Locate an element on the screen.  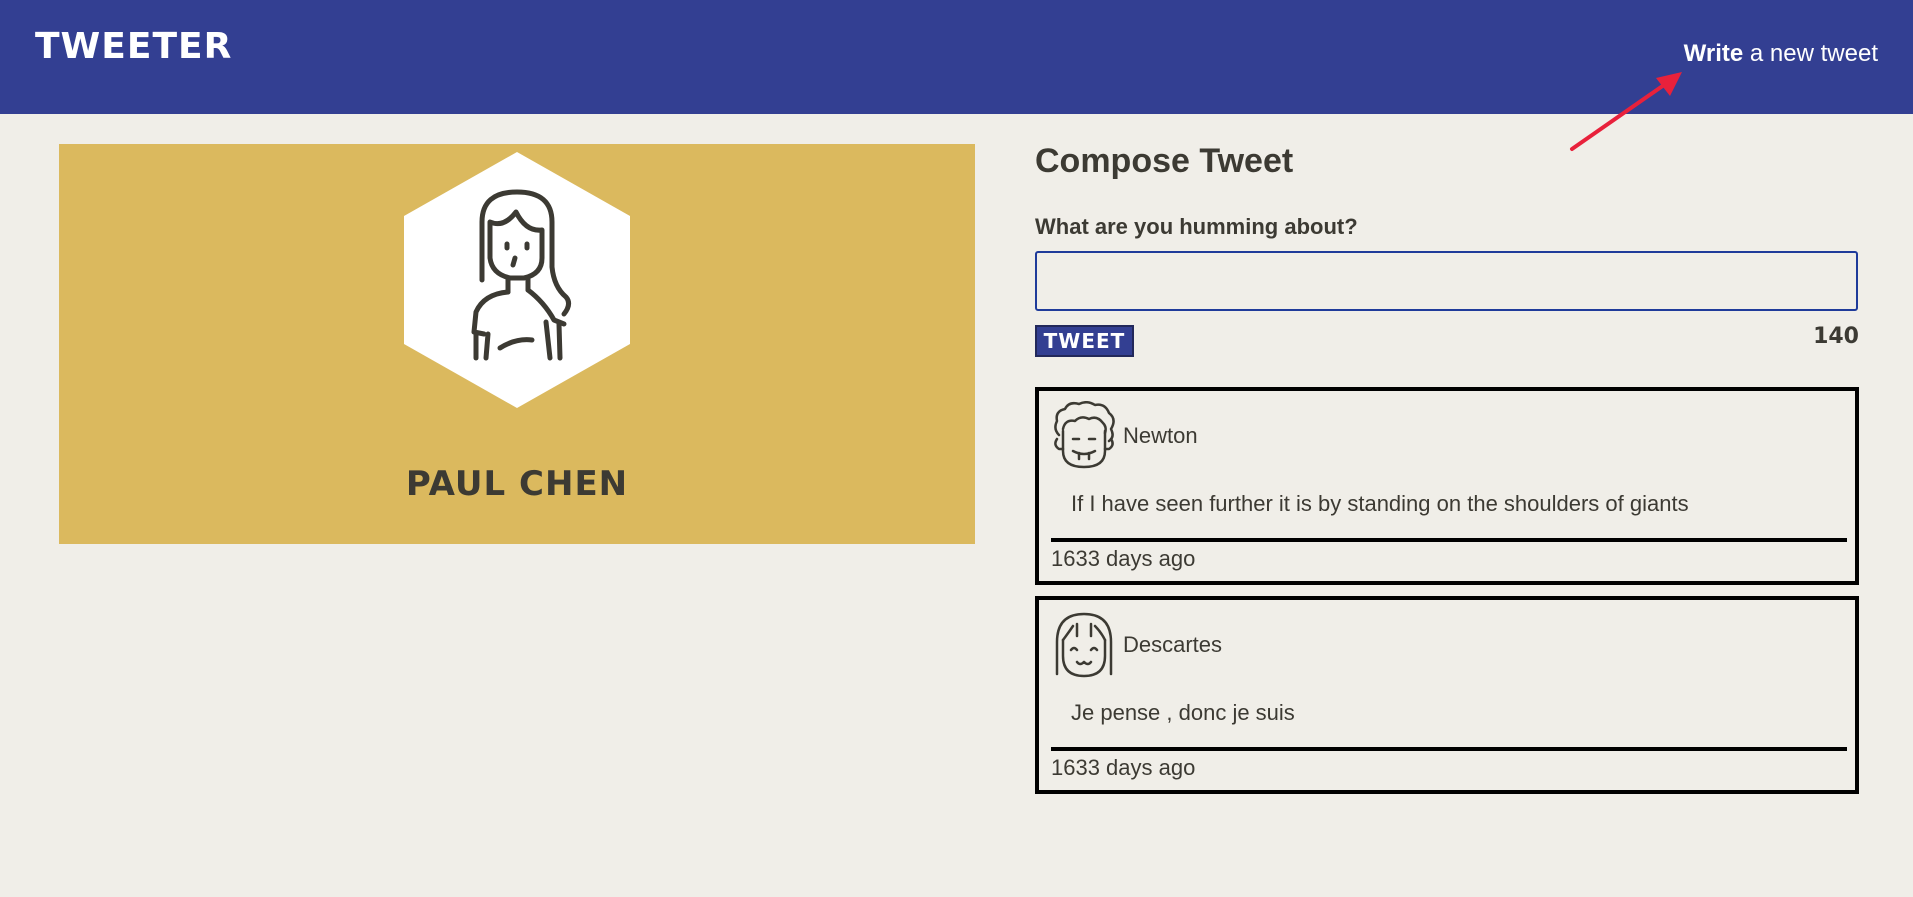
write-new-tweet-link: Write a new tweet is located at coordinates (1781, 54).